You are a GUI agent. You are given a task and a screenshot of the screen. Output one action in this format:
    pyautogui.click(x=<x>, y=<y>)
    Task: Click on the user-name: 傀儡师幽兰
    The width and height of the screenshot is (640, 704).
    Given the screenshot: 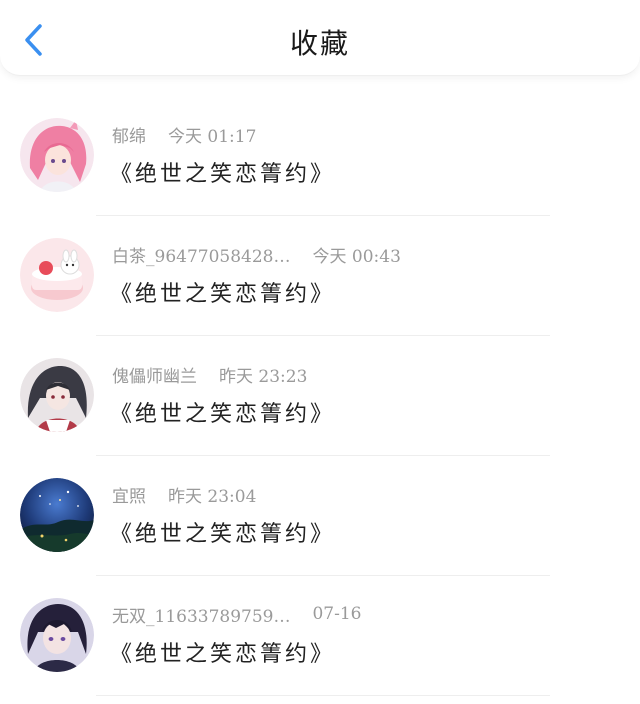 What is the action you would take?
    pyautogui.click(x=154, y=374)
    